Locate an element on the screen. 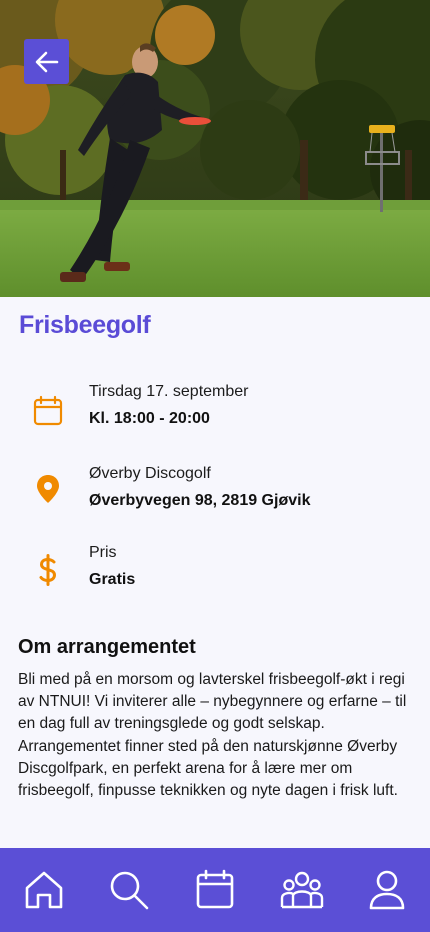 The height and width of the screenshot is (932, 430). search-icon is located at coordinates (129, 890).